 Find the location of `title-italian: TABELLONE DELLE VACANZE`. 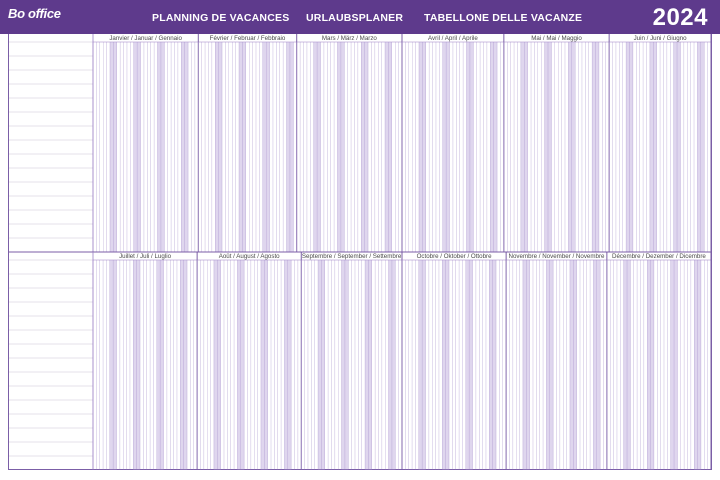

title-italian: TABELLONE DELLE VACANZE is located at coordinates (503, 18).